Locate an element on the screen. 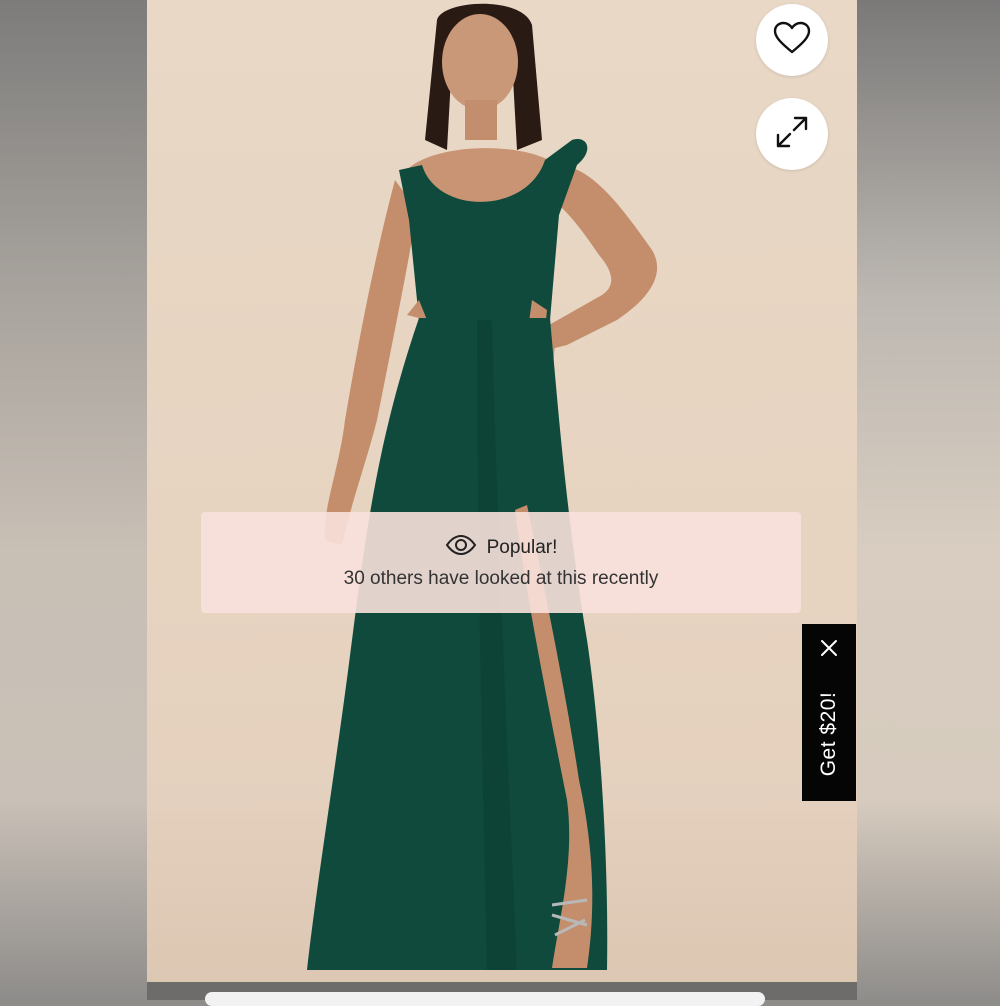  expand-image-button is located at coordinates (792, 134).